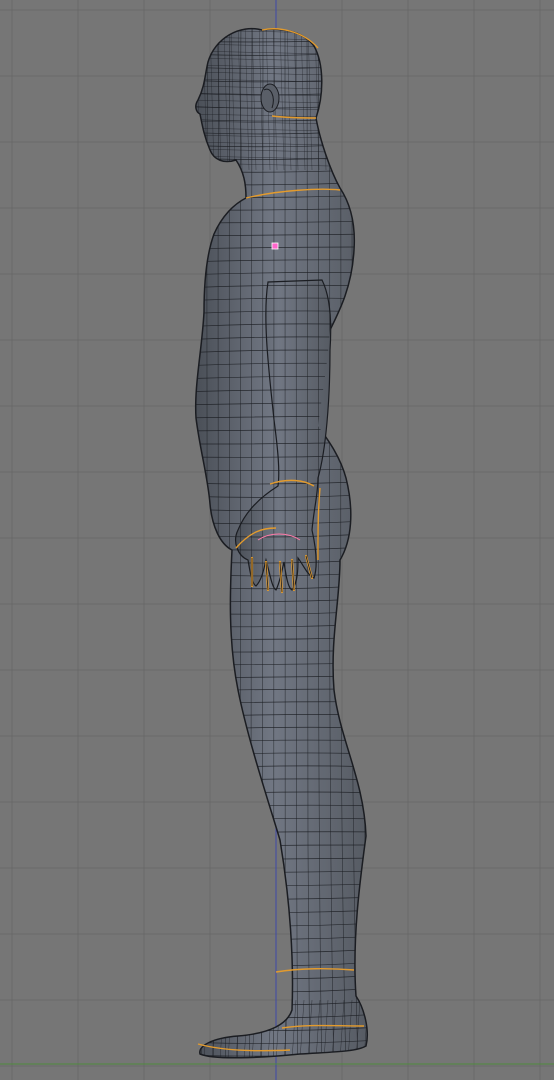  What do you see at coordinates (281, 28) in the screenshot?
I see `wire-ring` at bounding box center [281, 28].